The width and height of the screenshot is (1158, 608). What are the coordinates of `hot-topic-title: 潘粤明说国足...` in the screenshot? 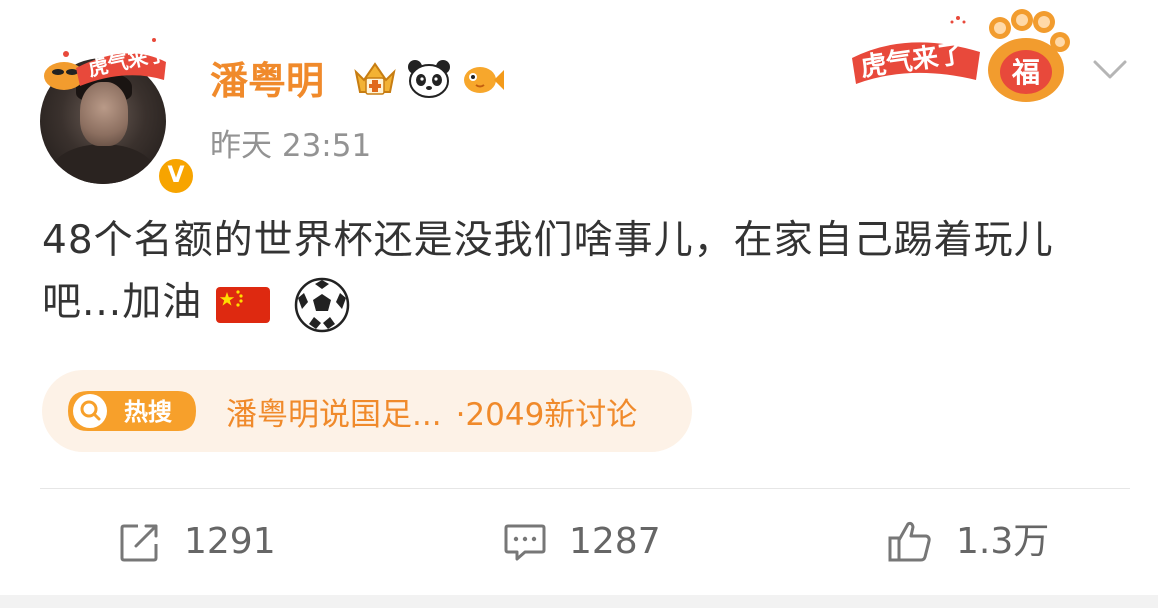 It's located at (334, 414).